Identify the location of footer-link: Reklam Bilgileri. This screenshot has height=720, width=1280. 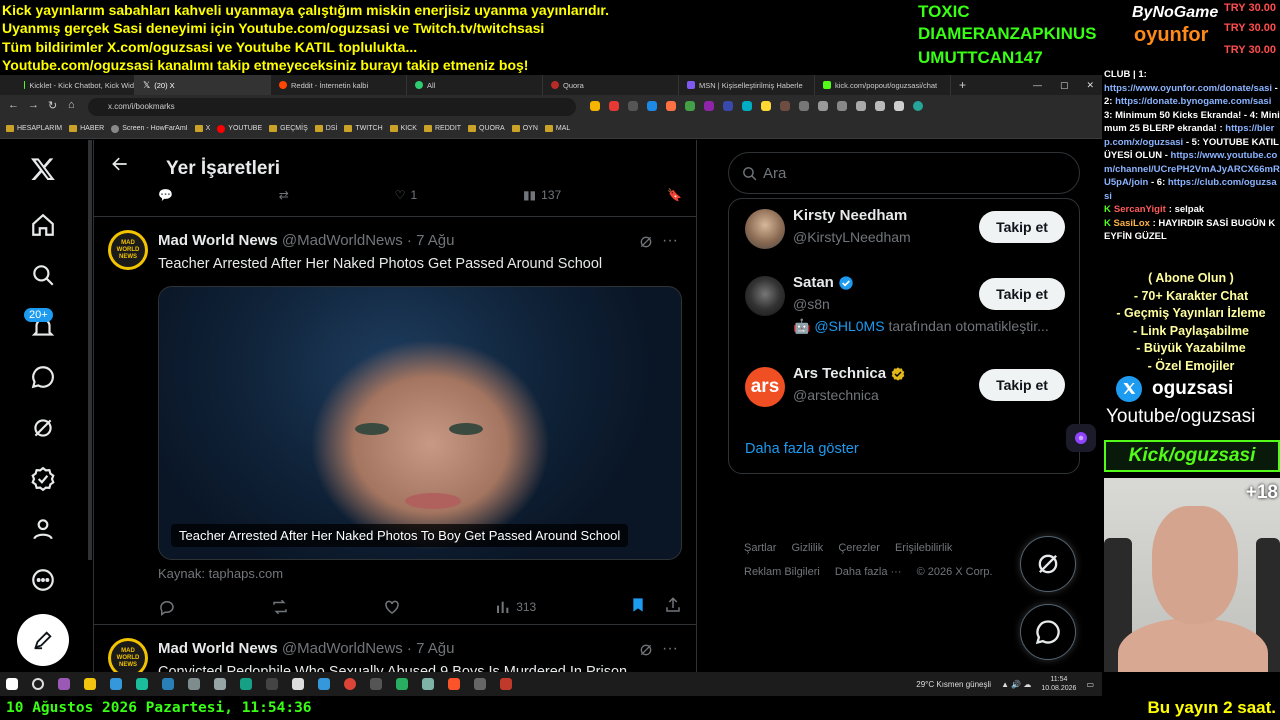
(782, 572).